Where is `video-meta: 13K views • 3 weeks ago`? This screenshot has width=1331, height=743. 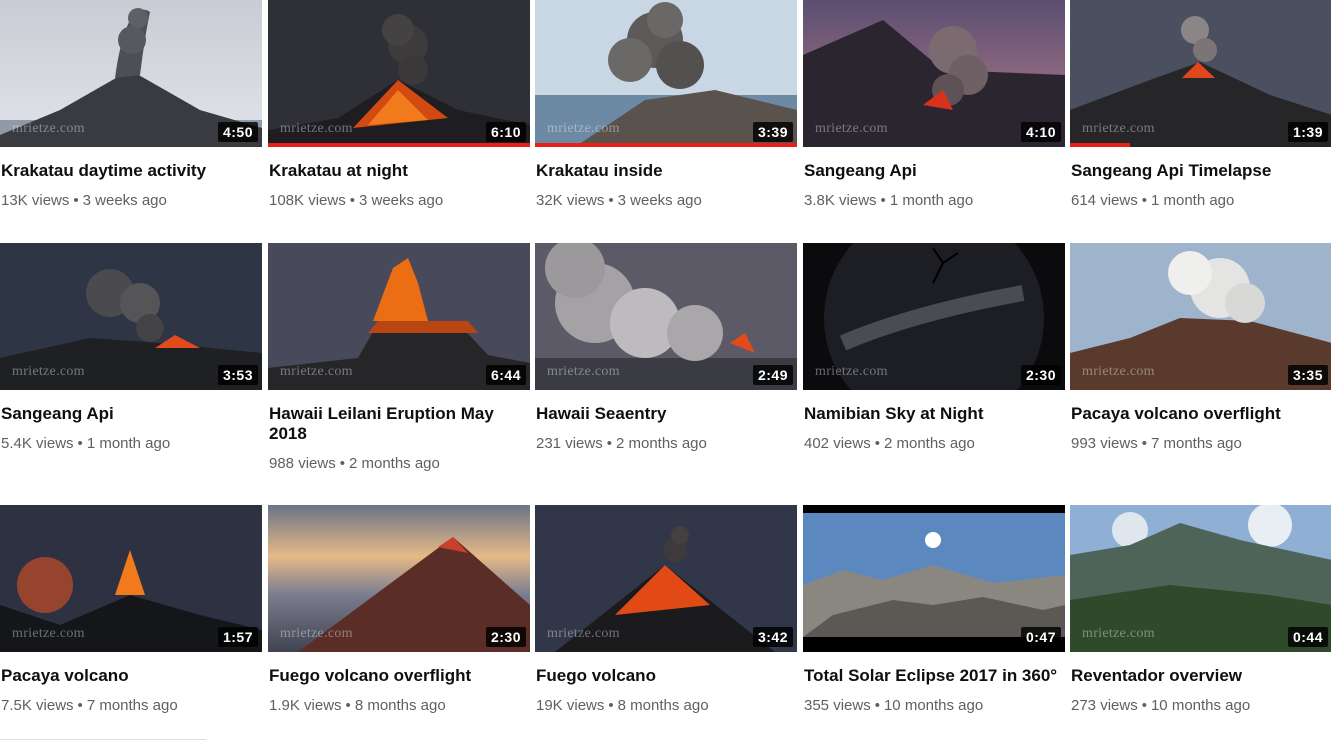
video-meta: 13K views • 3 weeks ago is located at coordinates (131, 201).